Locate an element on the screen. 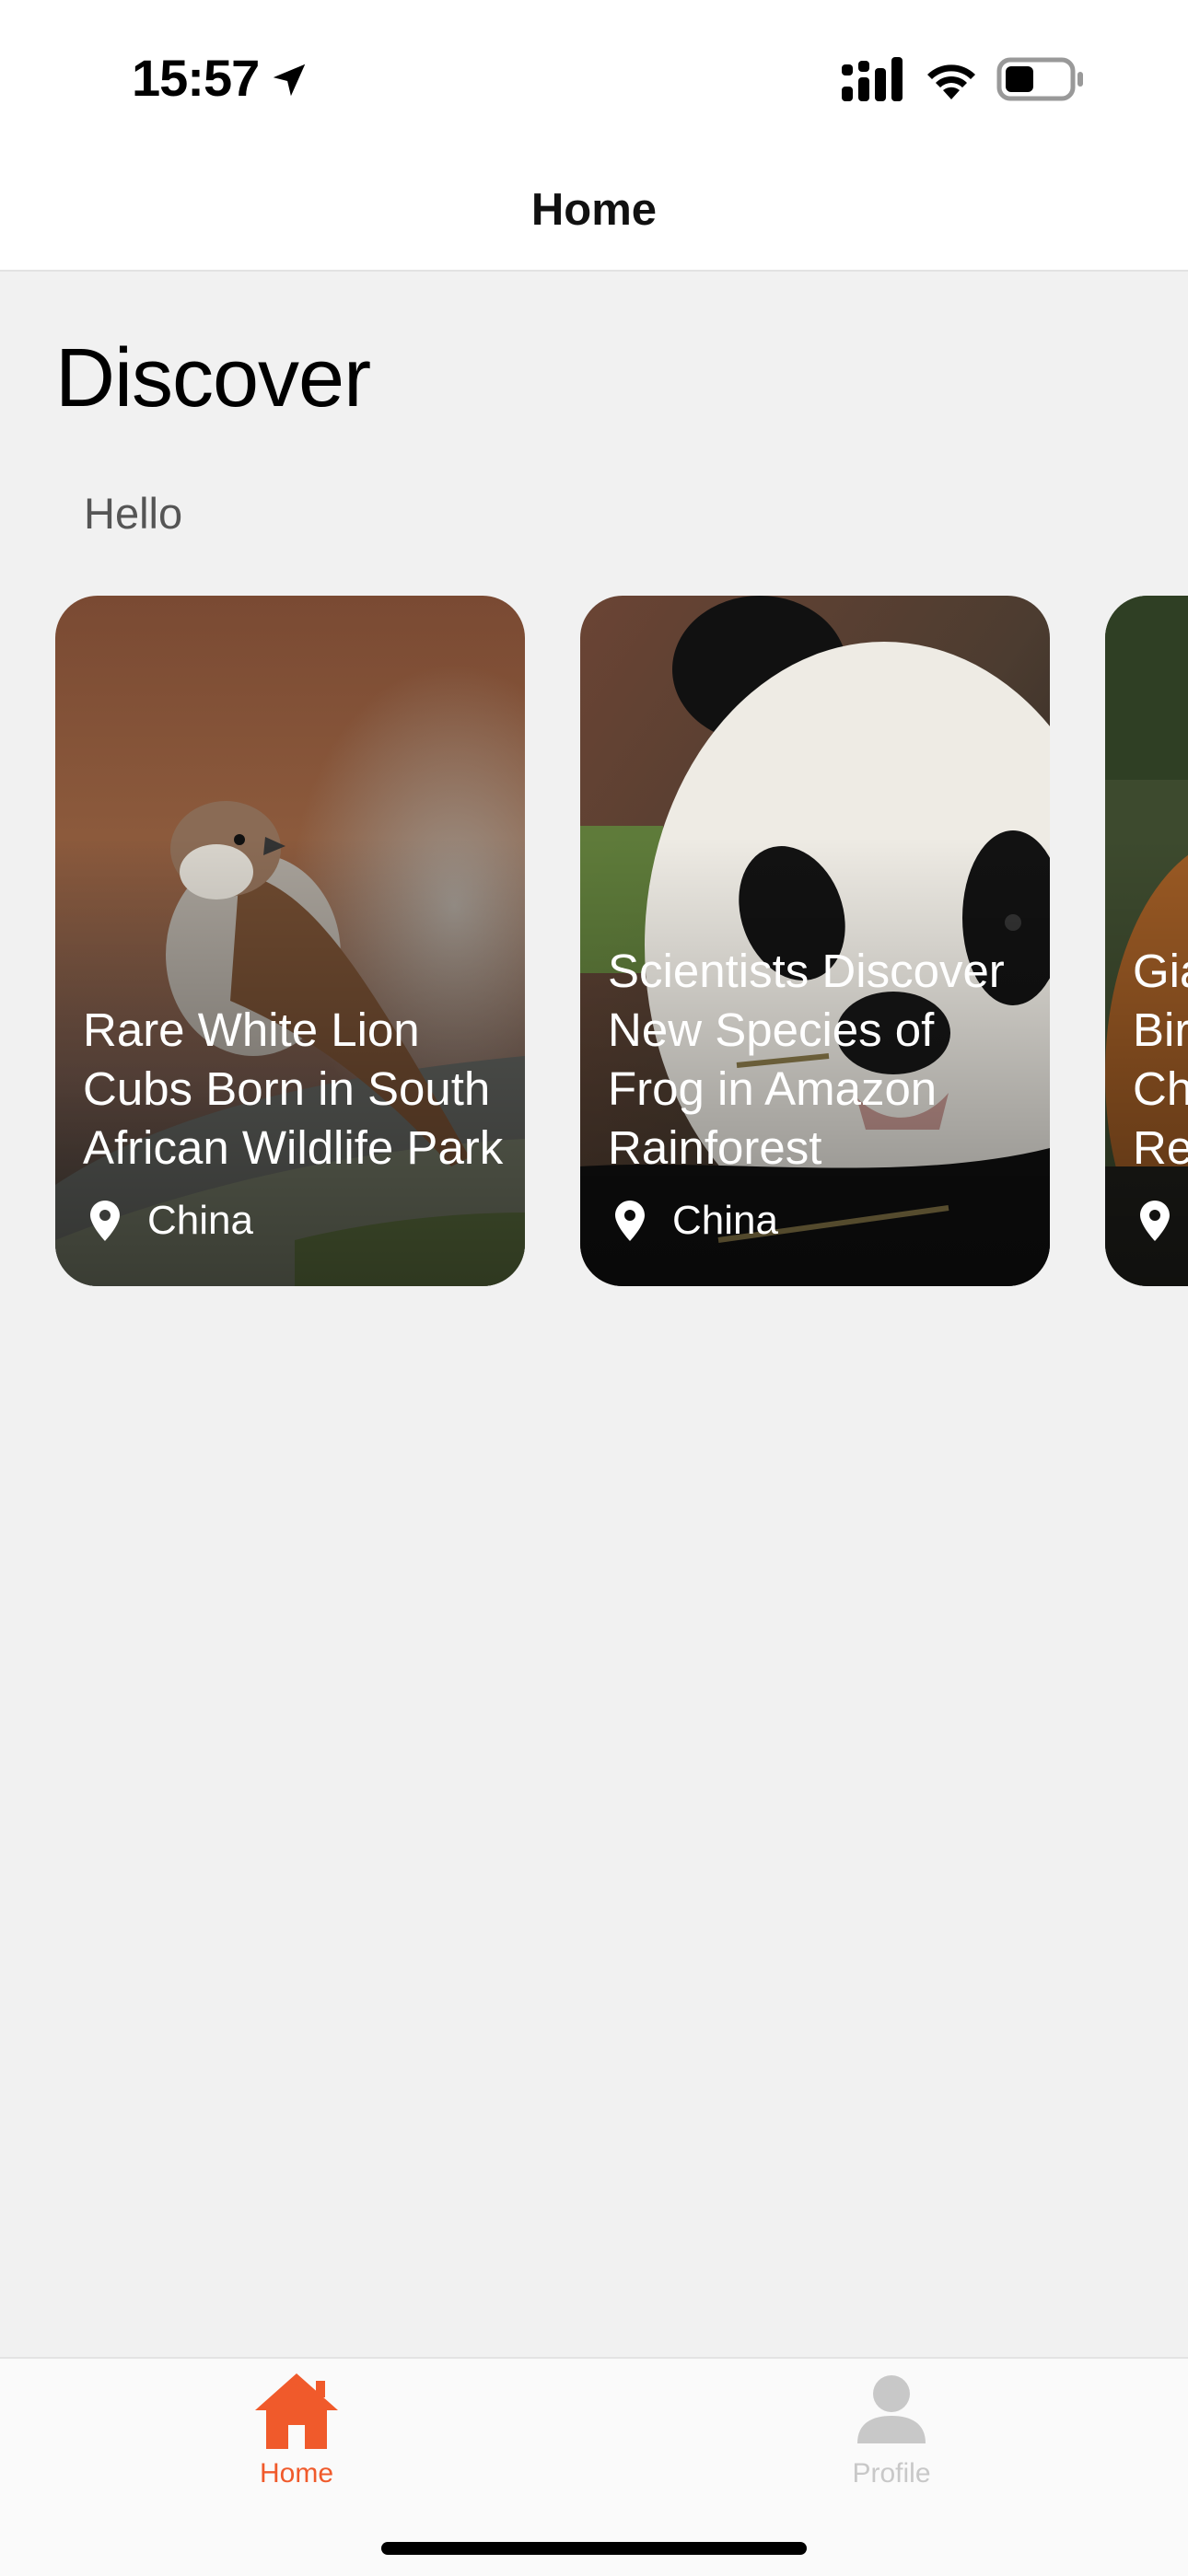  greeting-text: Hello is located at coordinates (133, 513).